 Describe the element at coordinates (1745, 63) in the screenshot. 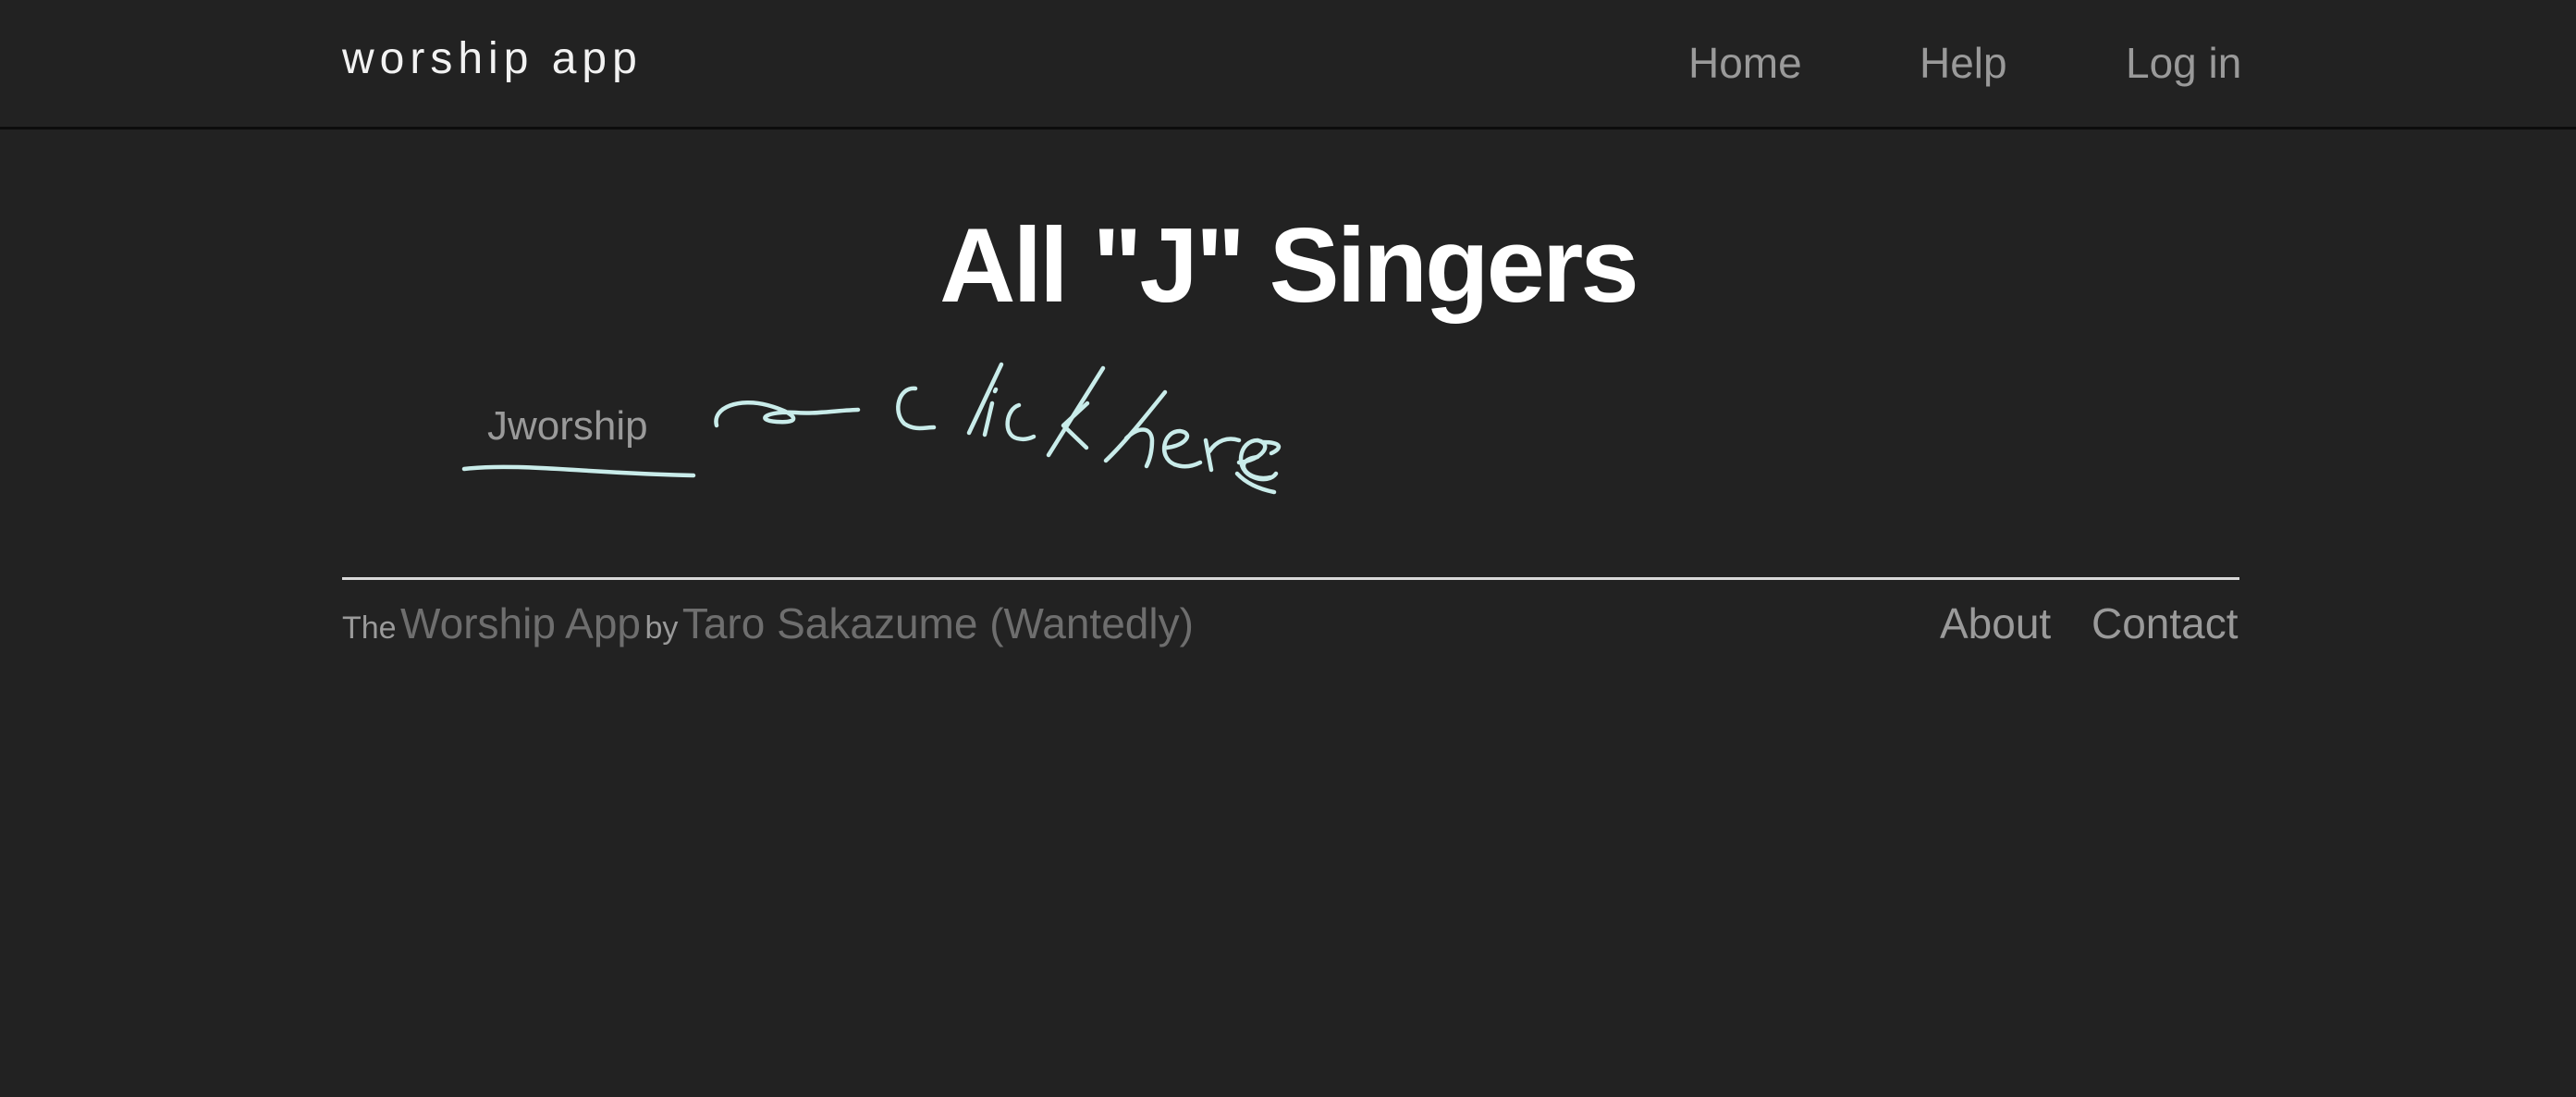

I see `nav-home-link: Home` at that location.